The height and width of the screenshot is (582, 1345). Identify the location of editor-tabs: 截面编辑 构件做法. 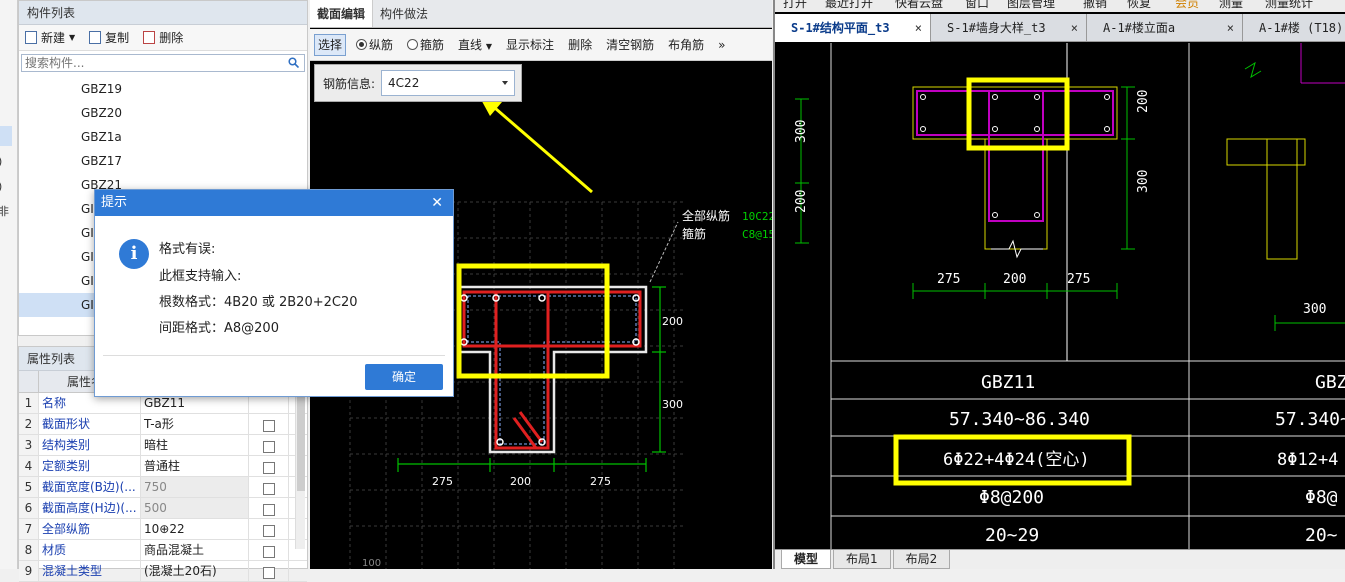
(541, 14).